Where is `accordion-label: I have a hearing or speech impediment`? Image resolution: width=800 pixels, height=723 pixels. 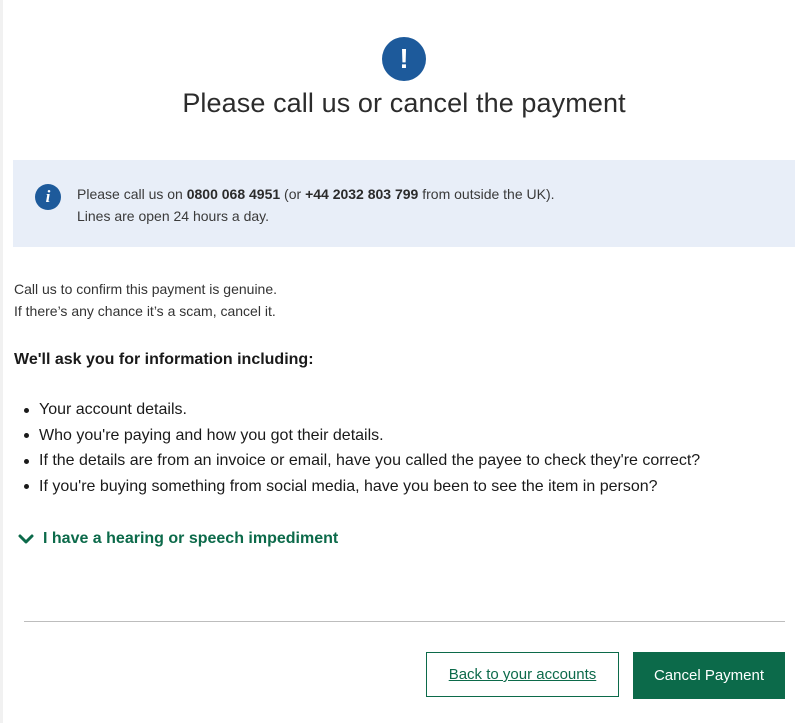
accordion-label: I have a hearing or speech impediment is located at coordinates (191, 538).